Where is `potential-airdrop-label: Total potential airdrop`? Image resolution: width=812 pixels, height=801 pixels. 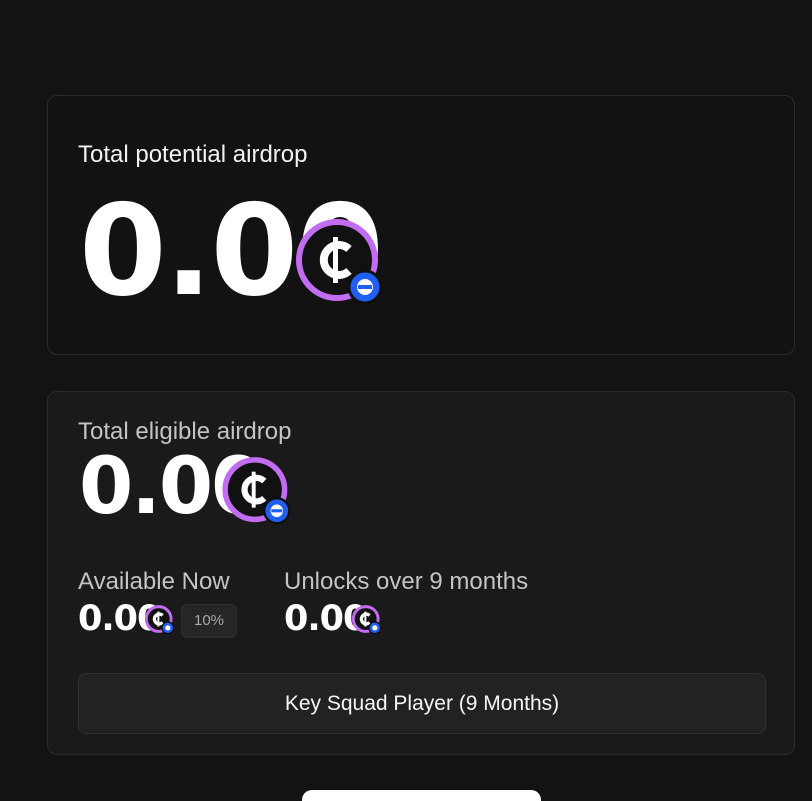 potential-airdrop-label: Total potential airdrop is located at coordinates (193, 154).